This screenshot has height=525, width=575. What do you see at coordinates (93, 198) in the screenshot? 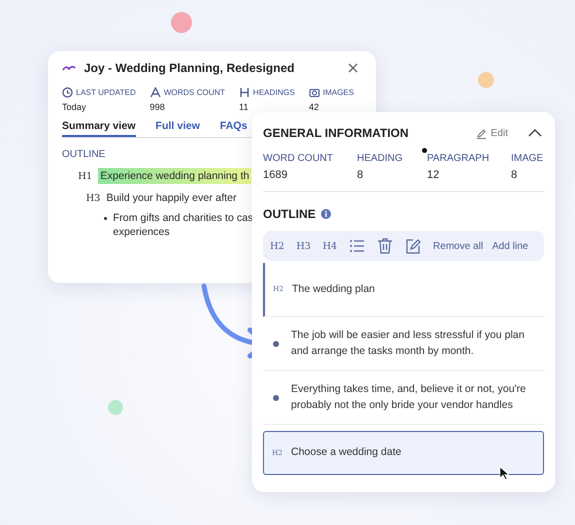
I see `heading-level: H3` at bounding box center [93, 198].